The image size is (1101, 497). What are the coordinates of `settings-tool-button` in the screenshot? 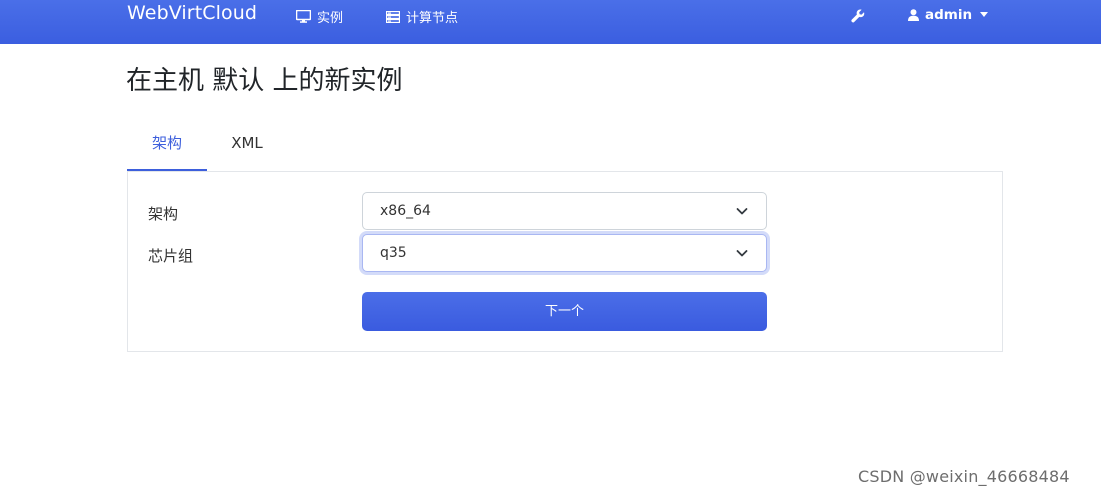 It's located at (861, 16).